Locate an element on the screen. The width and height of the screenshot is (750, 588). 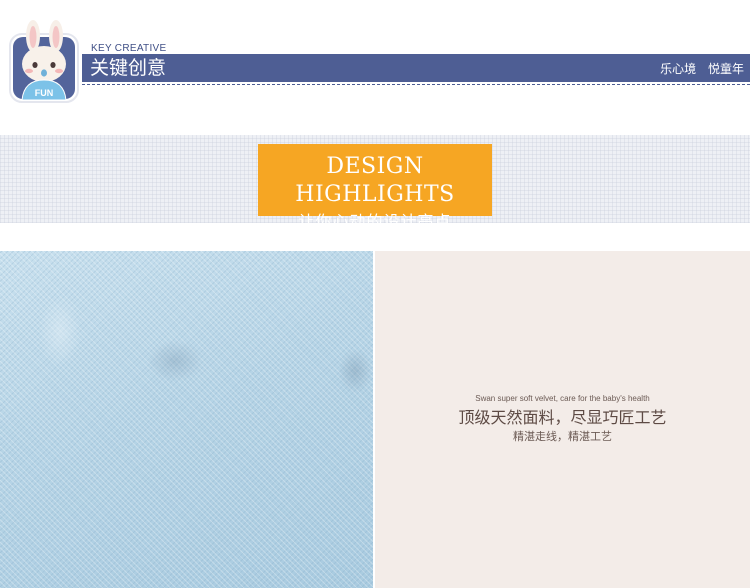
title-bar-stitch is located at coordinates (416, 84).